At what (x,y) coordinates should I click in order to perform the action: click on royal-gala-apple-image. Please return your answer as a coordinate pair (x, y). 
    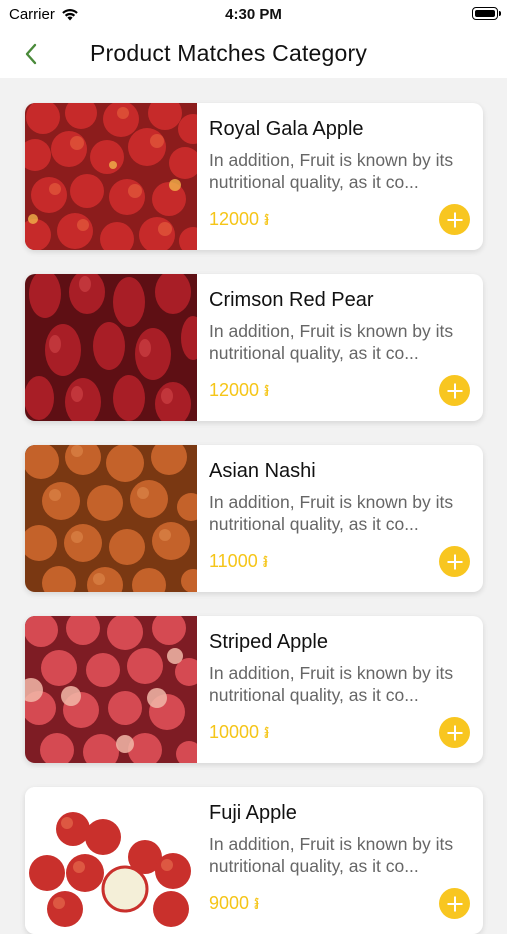
    Looking at the image, I should click on (111, 176).